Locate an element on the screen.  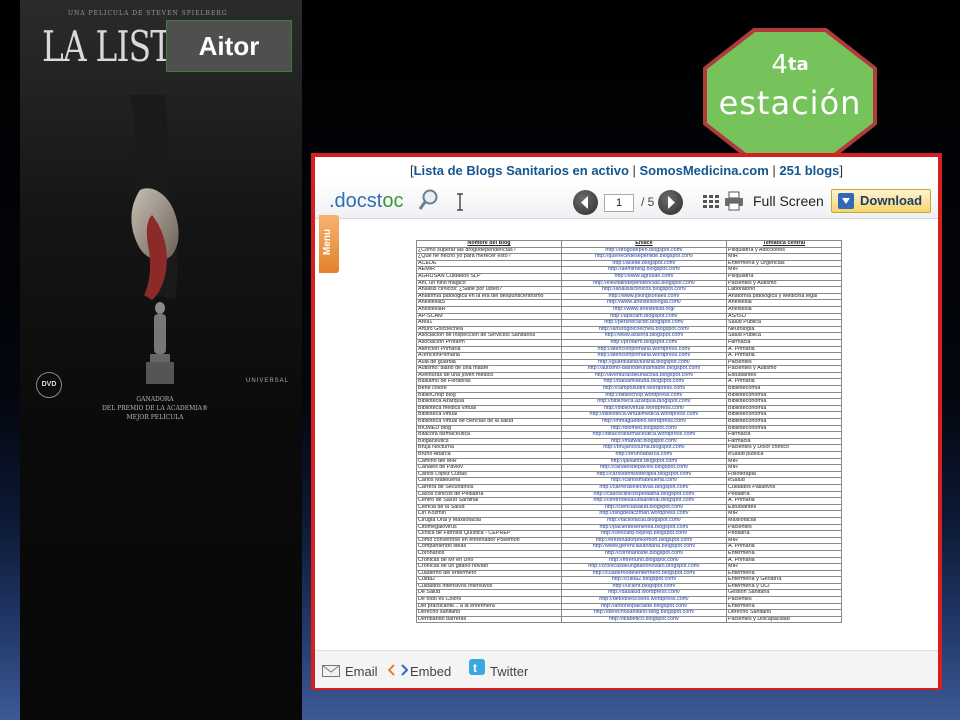
blog-name-cell: Casos clínicos de Pediatría is located at coordinates (489, 494).